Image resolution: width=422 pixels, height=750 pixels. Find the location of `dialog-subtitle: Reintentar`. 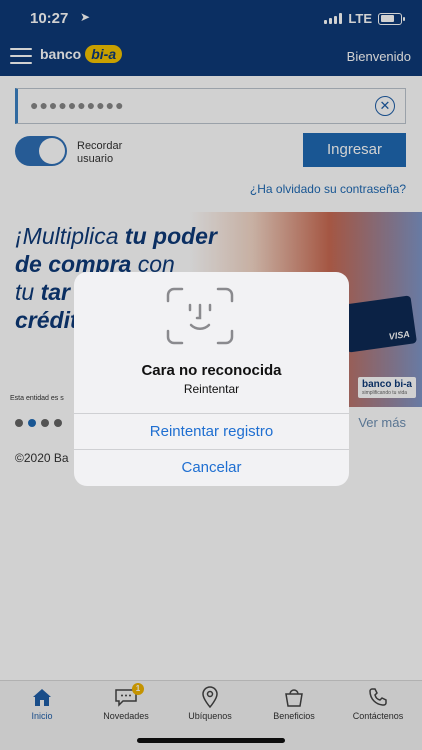

dialog-subtitle: Reintentar is located at coordinates (211, 389).